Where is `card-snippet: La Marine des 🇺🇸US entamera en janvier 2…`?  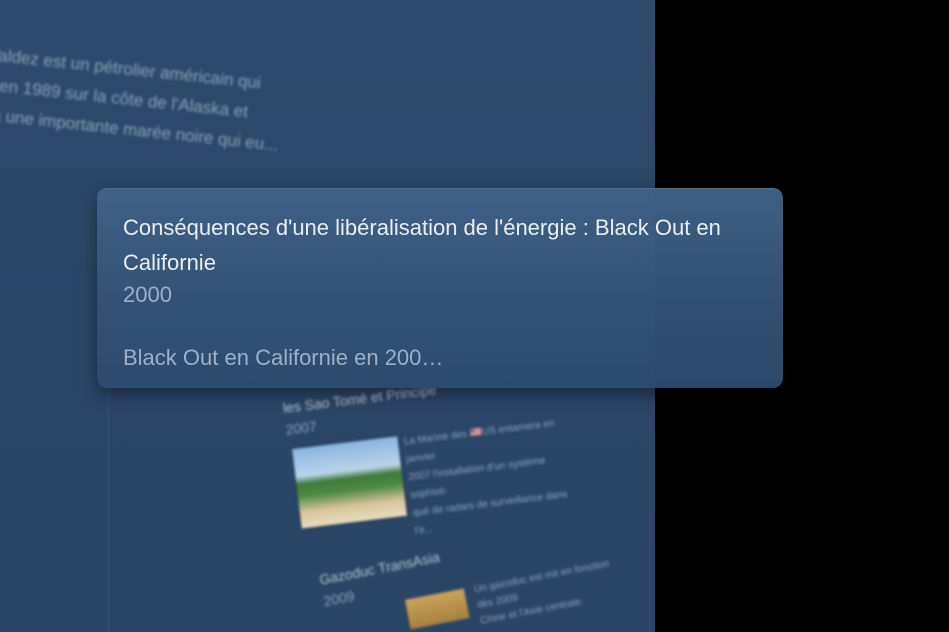
card-snippet: La Marine des 🇺🇸US entamera en janvier 2… is located at coordinates (491, 476).